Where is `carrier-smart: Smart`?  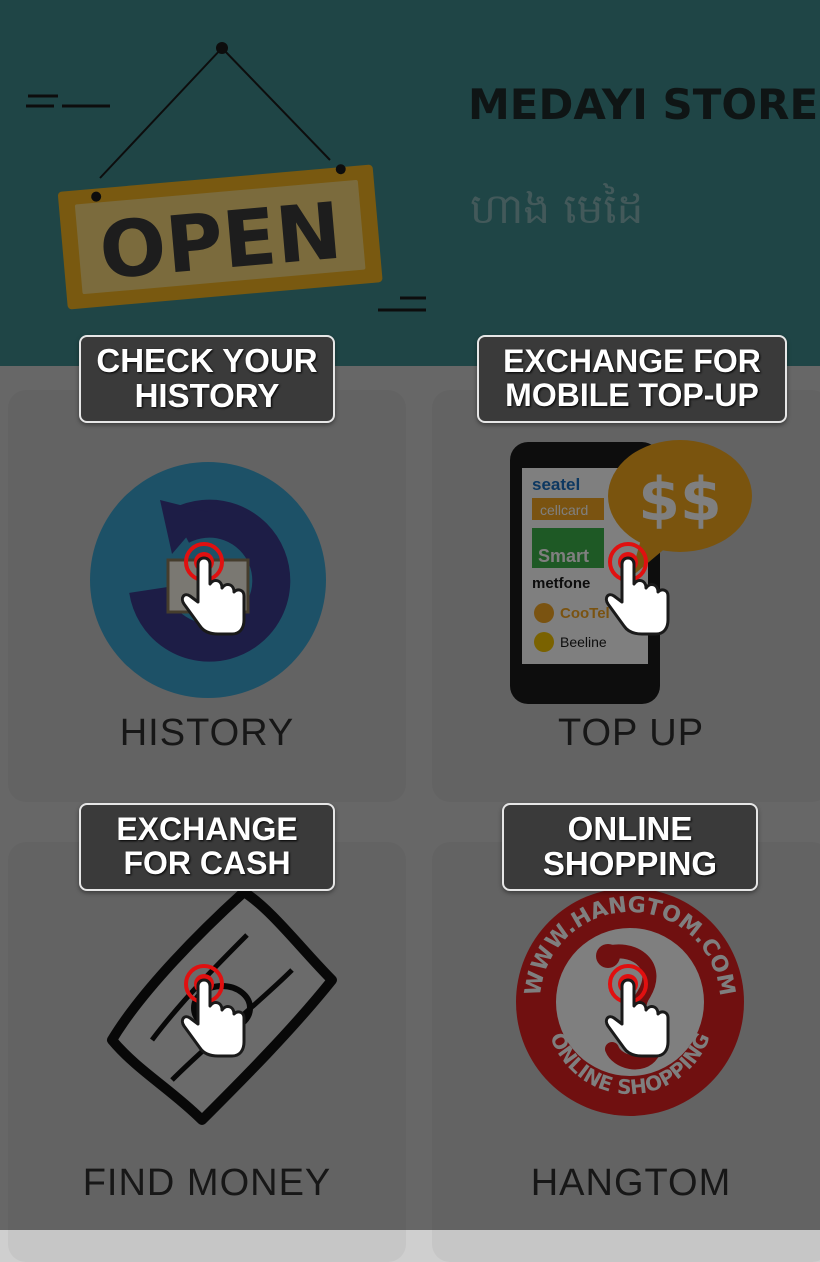
carrier-smart: Smart is located at coordinates (563, 556).